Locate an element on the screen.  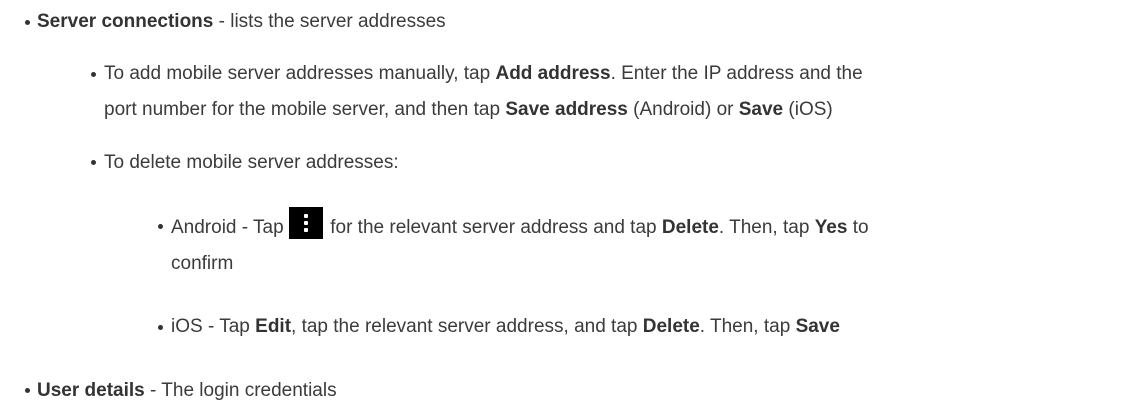
yes-label: Yes is located at coordinates (831, 227).